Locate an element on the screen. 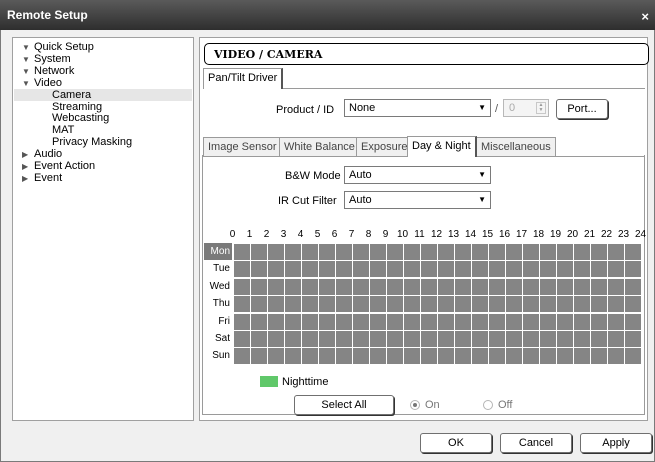  tab-pan-tilt-driver: Pan/Tilt Driver is located at coordinates (243, 78).